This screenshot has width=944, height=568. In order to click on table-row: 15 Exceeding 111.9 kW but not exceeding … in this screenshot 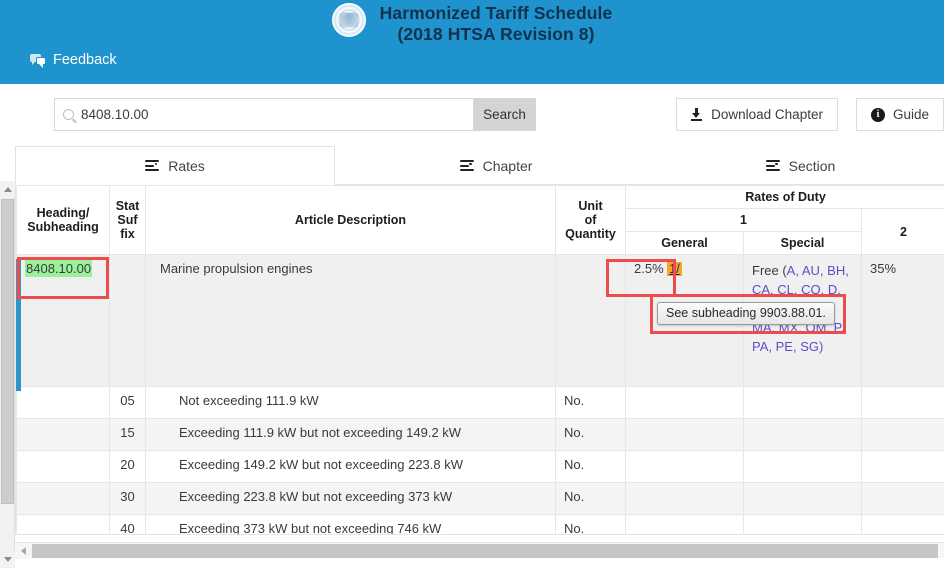, I will do `click(480, 434)`.